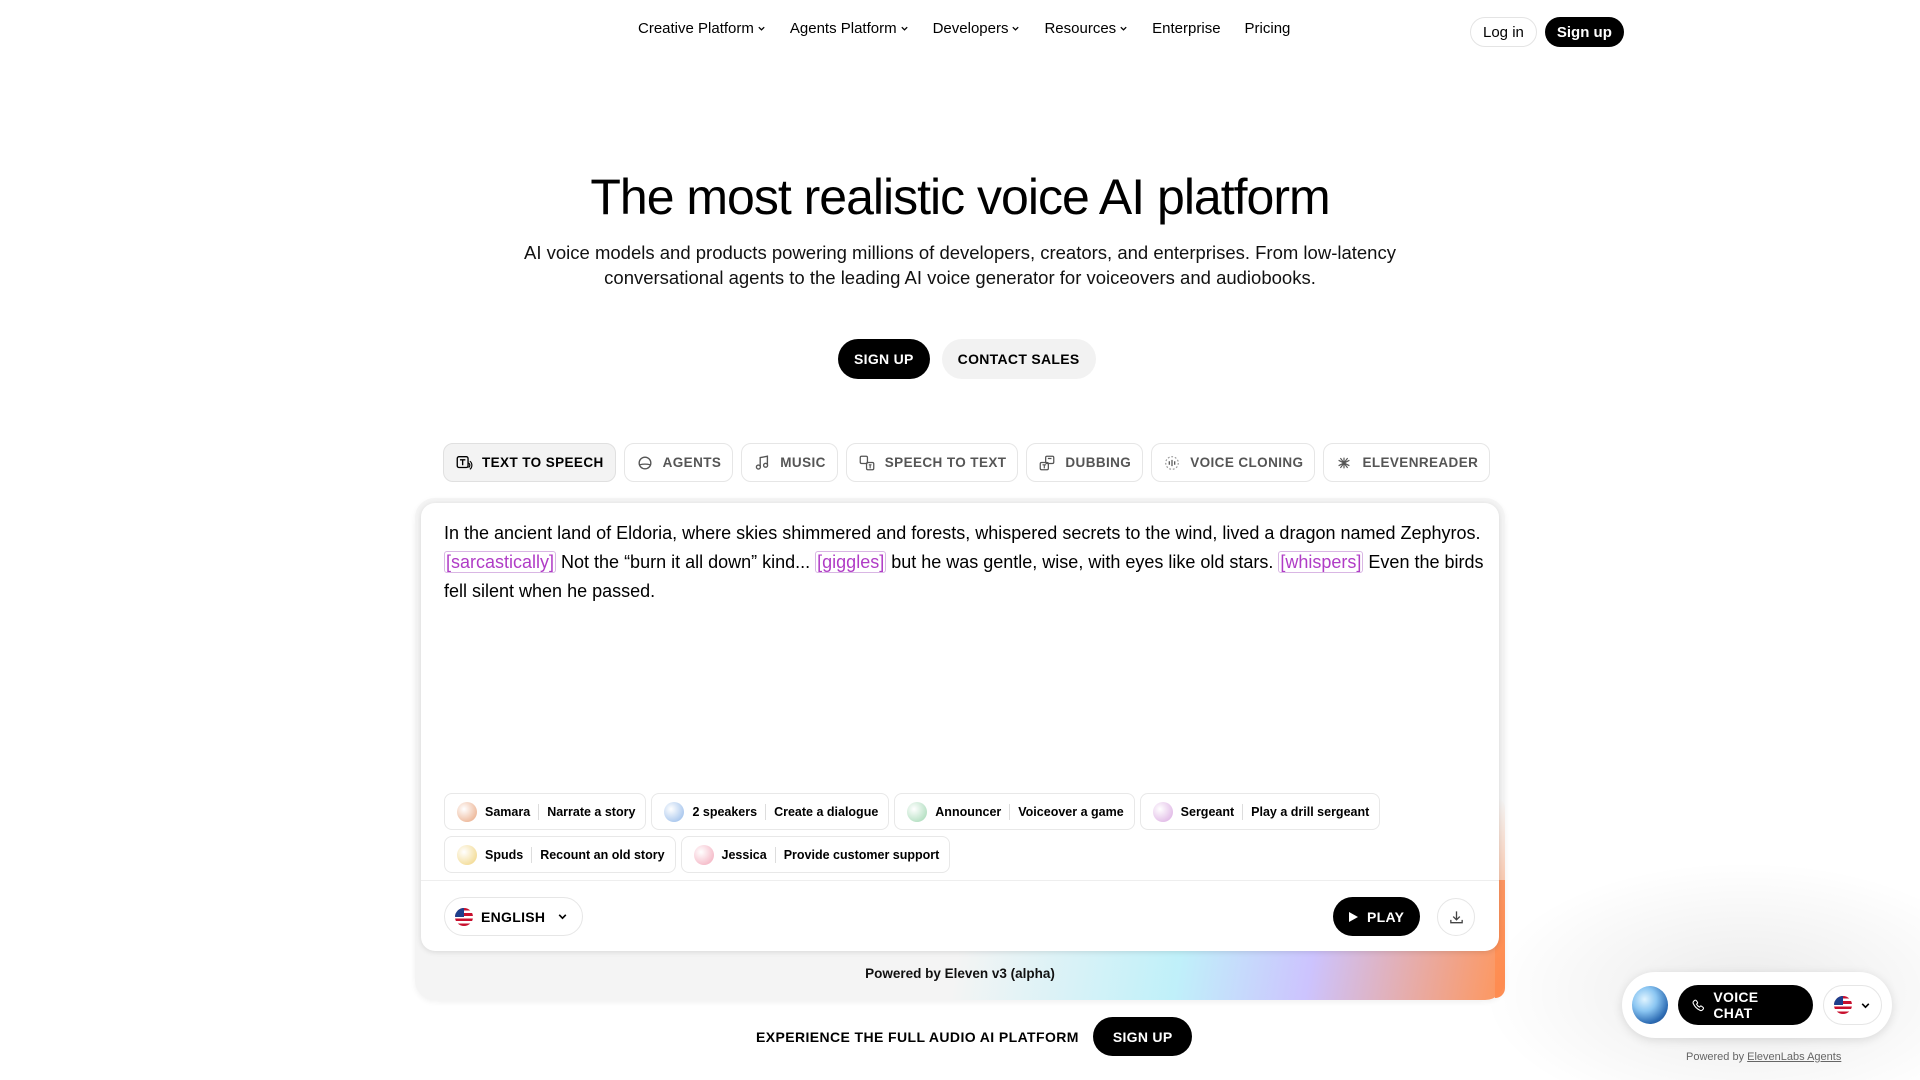  What do you see at coordinates (884, 359) in the screenshot?
I see `hero-signup-button: SIGN UP` at bounding box center [884, 359].